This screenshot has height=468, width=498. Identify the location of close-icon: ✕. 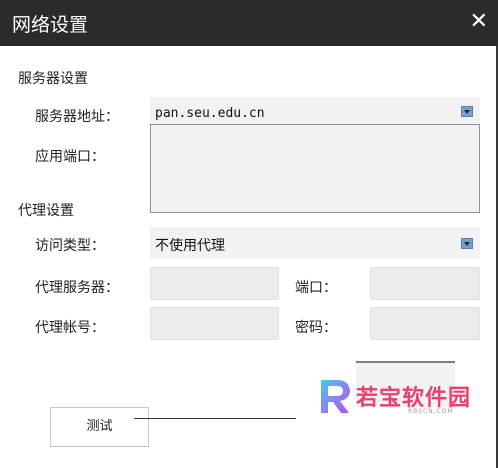
(479, 22).